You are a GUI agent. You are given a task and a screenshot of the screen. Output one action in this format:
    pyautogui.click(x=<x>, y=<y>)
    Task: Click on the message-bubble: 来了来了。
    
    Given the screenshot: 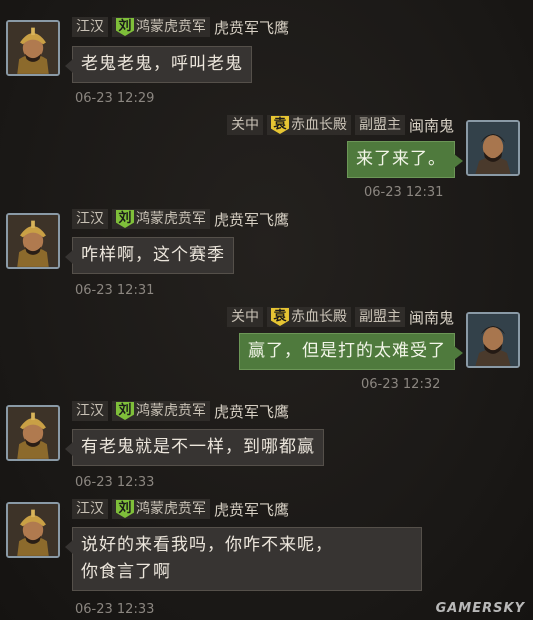 What is the action you would take?
    pyautogui.click(x=405, y=159)
    